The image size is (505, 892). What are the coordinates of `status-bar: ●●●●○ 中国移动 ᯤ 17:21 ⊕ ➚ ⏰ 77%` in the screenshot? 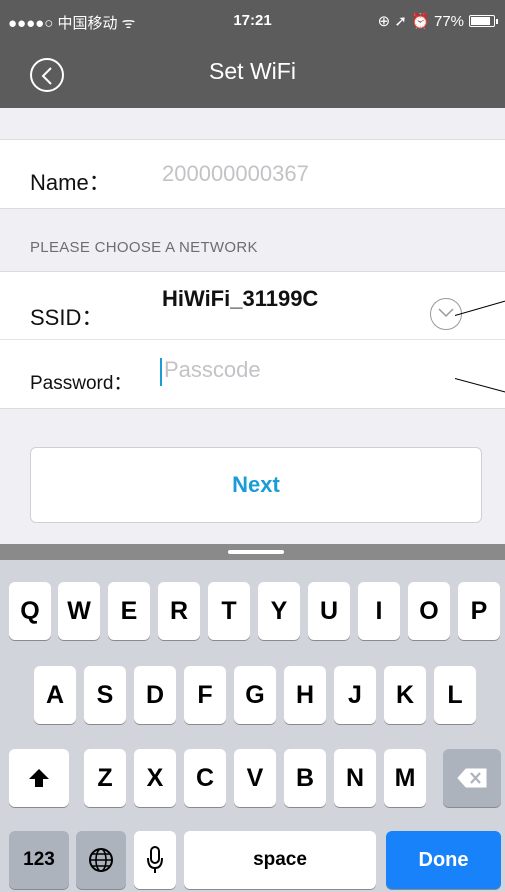 It's located at (252, 20).